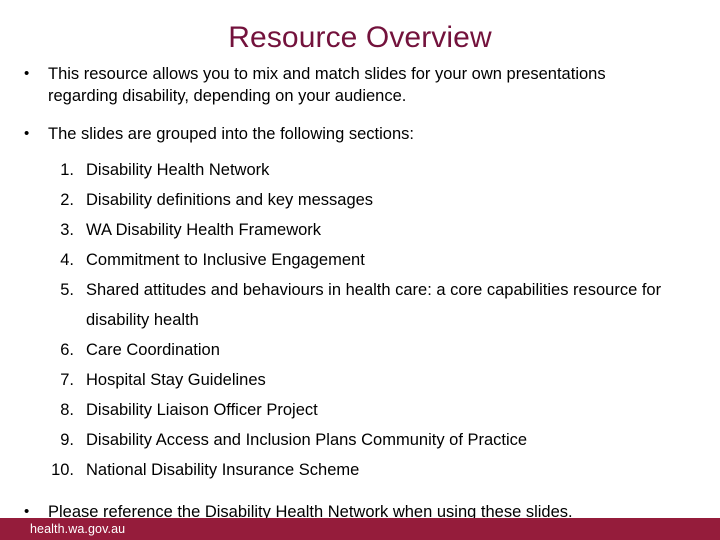 The height and width of the screenshot is (540, 720). I want to click on list-item-number: 1., so click(67, 170).